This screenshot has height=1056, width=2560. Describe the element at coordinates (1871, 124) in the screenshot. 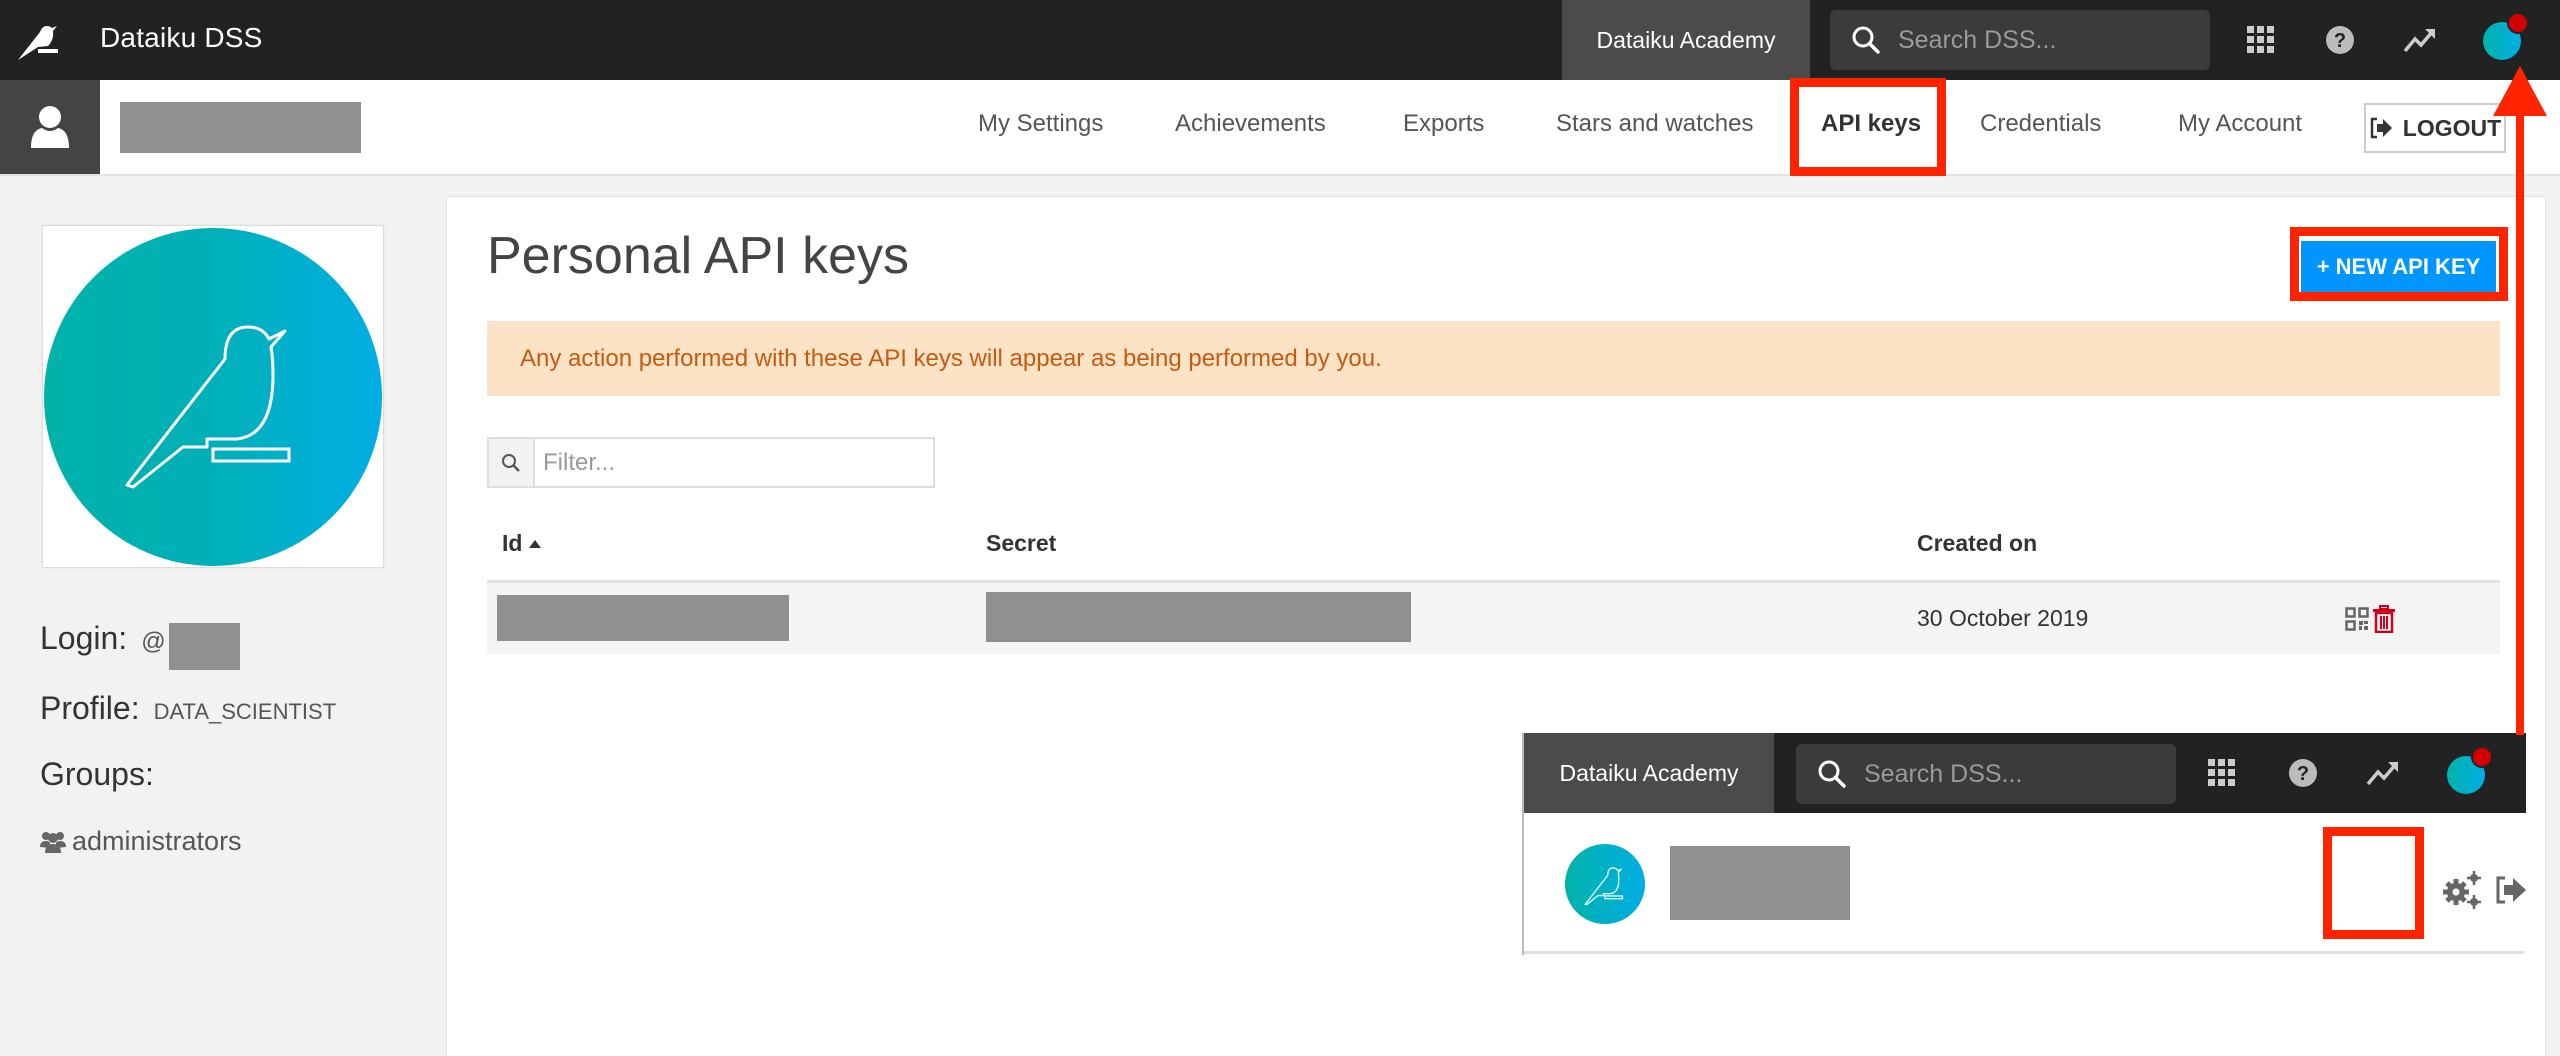

I see `tab-api-keys: API keys` at that location.